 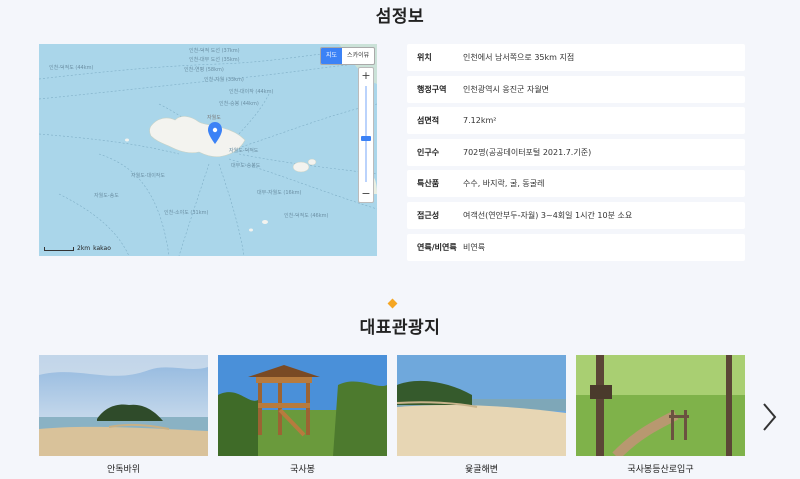 What do you see at coordinates (519, 57) in the screenshot?
I see `info-value: 인천에서 남서쪽으로 35km 지점` at bounding box center [519, 57].